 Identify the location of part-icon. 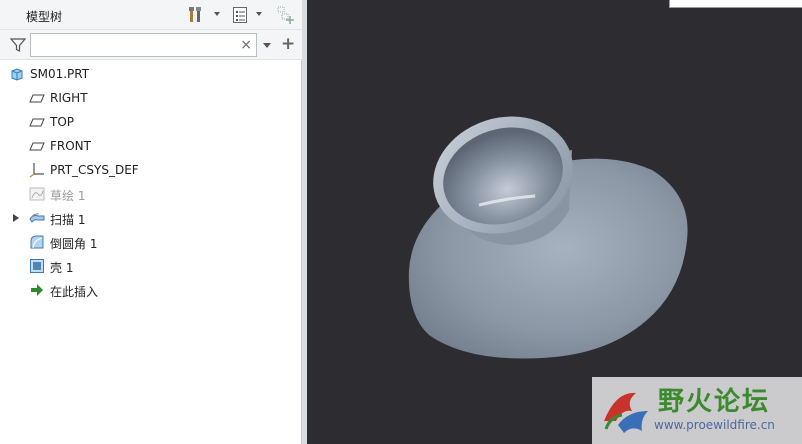
(17, 74).